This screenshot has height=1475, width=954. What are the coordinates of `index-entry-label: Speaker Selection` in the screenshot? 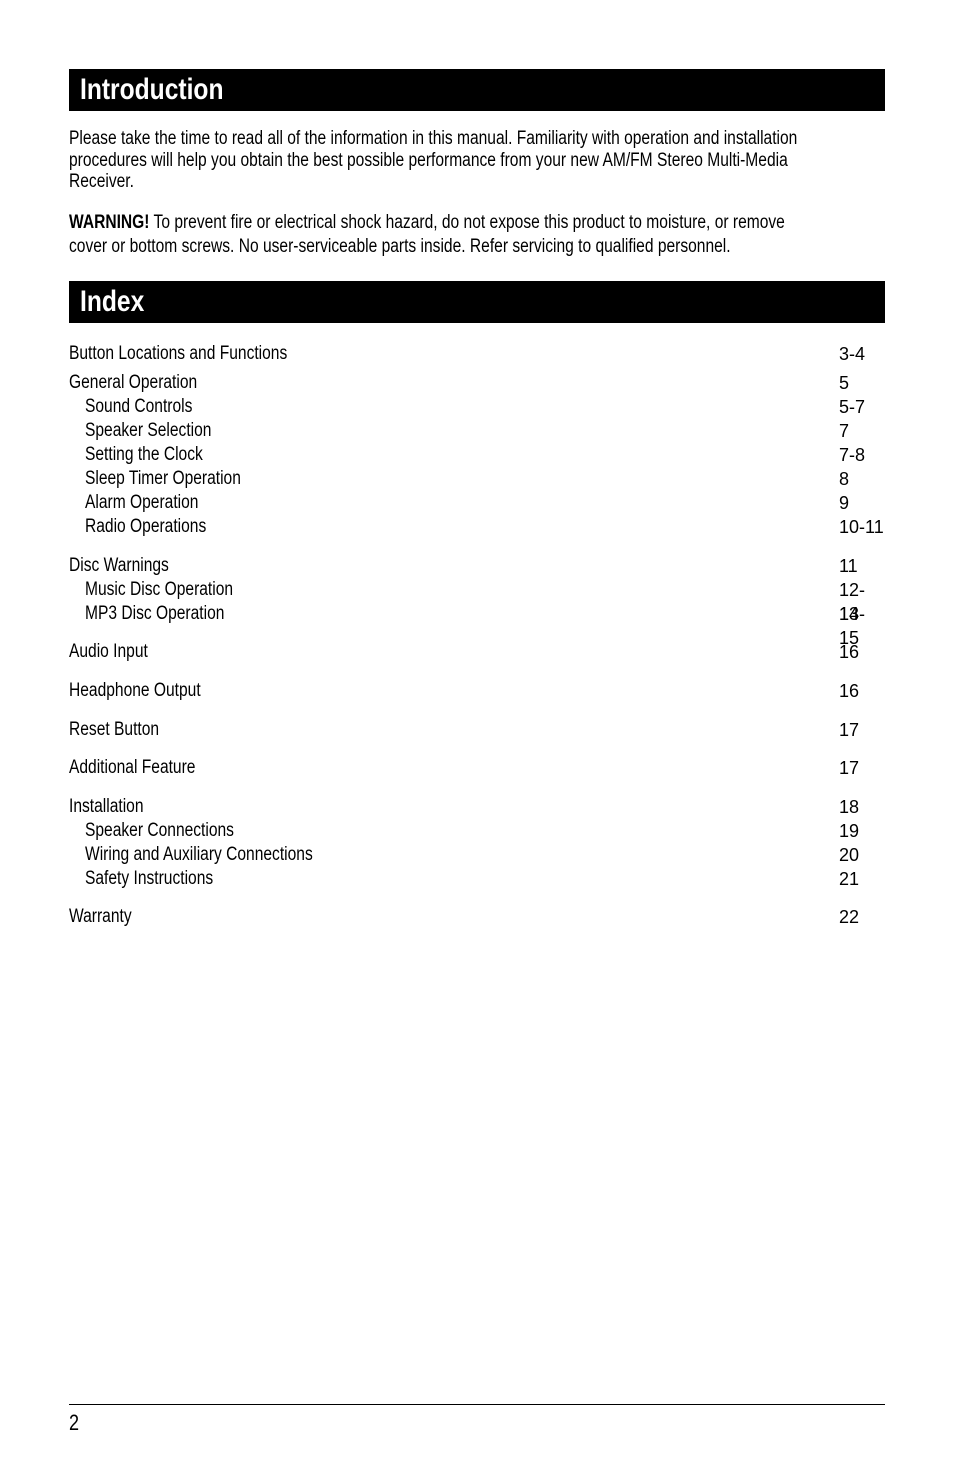 It's located at (148, 430).